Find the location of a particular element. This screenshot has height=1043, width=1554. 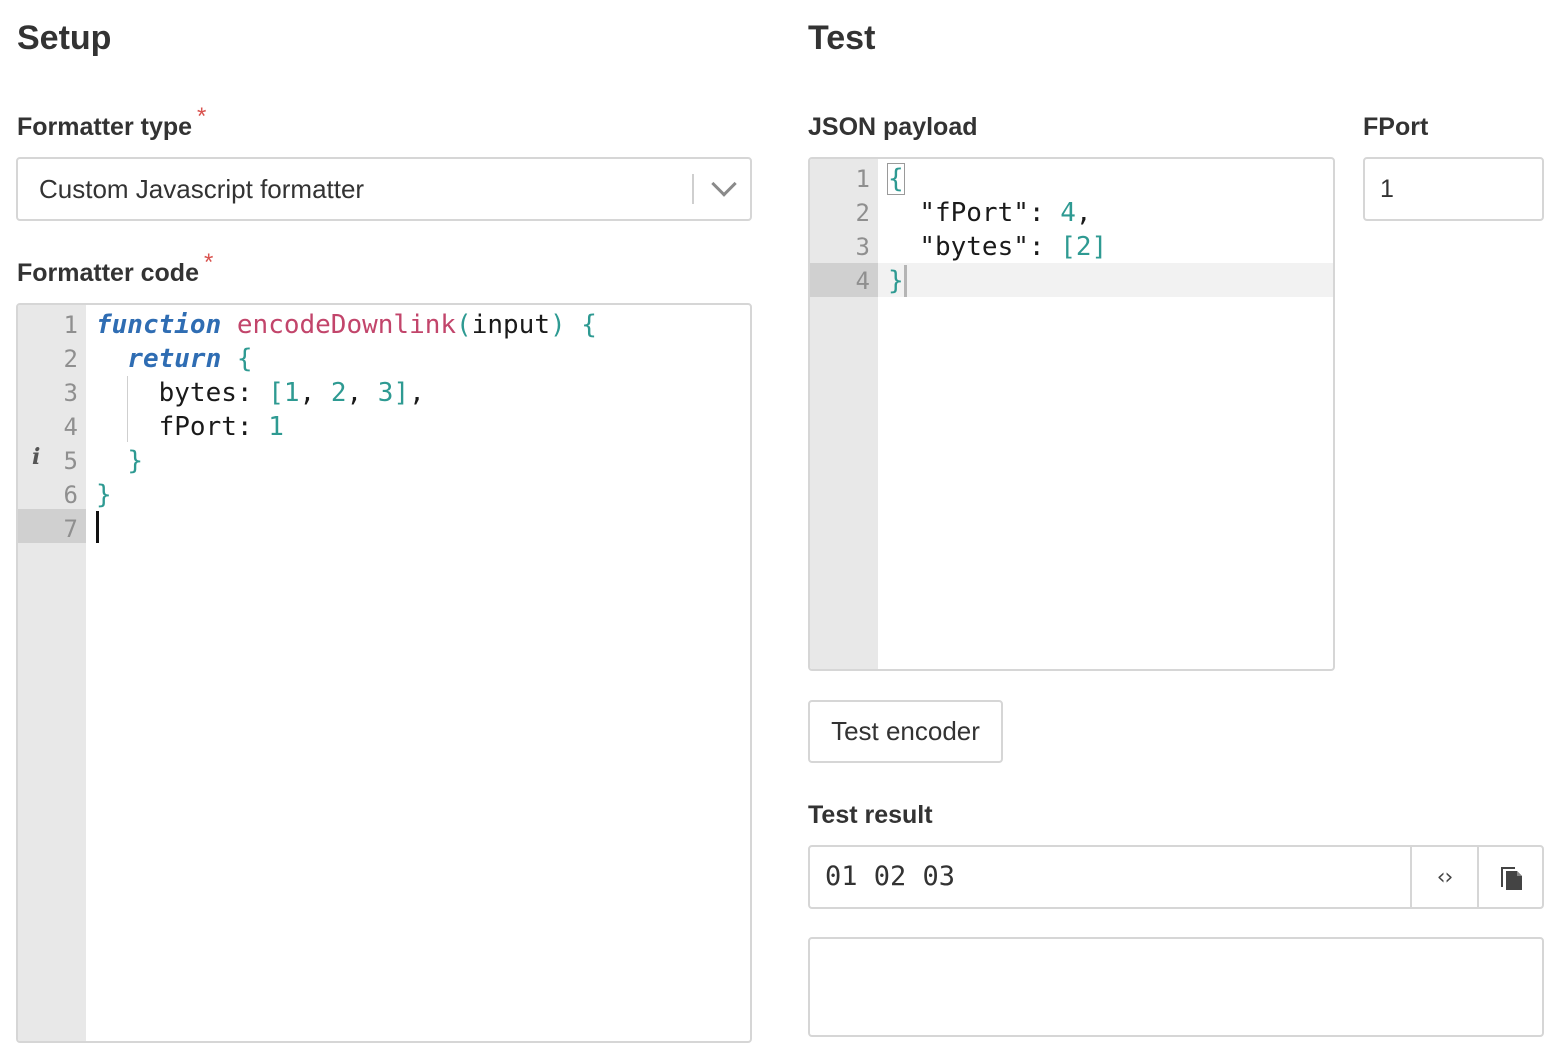

json-code-lines: { "fPort": 4, "bytes": [2] } is located at coordinates (997, 230).